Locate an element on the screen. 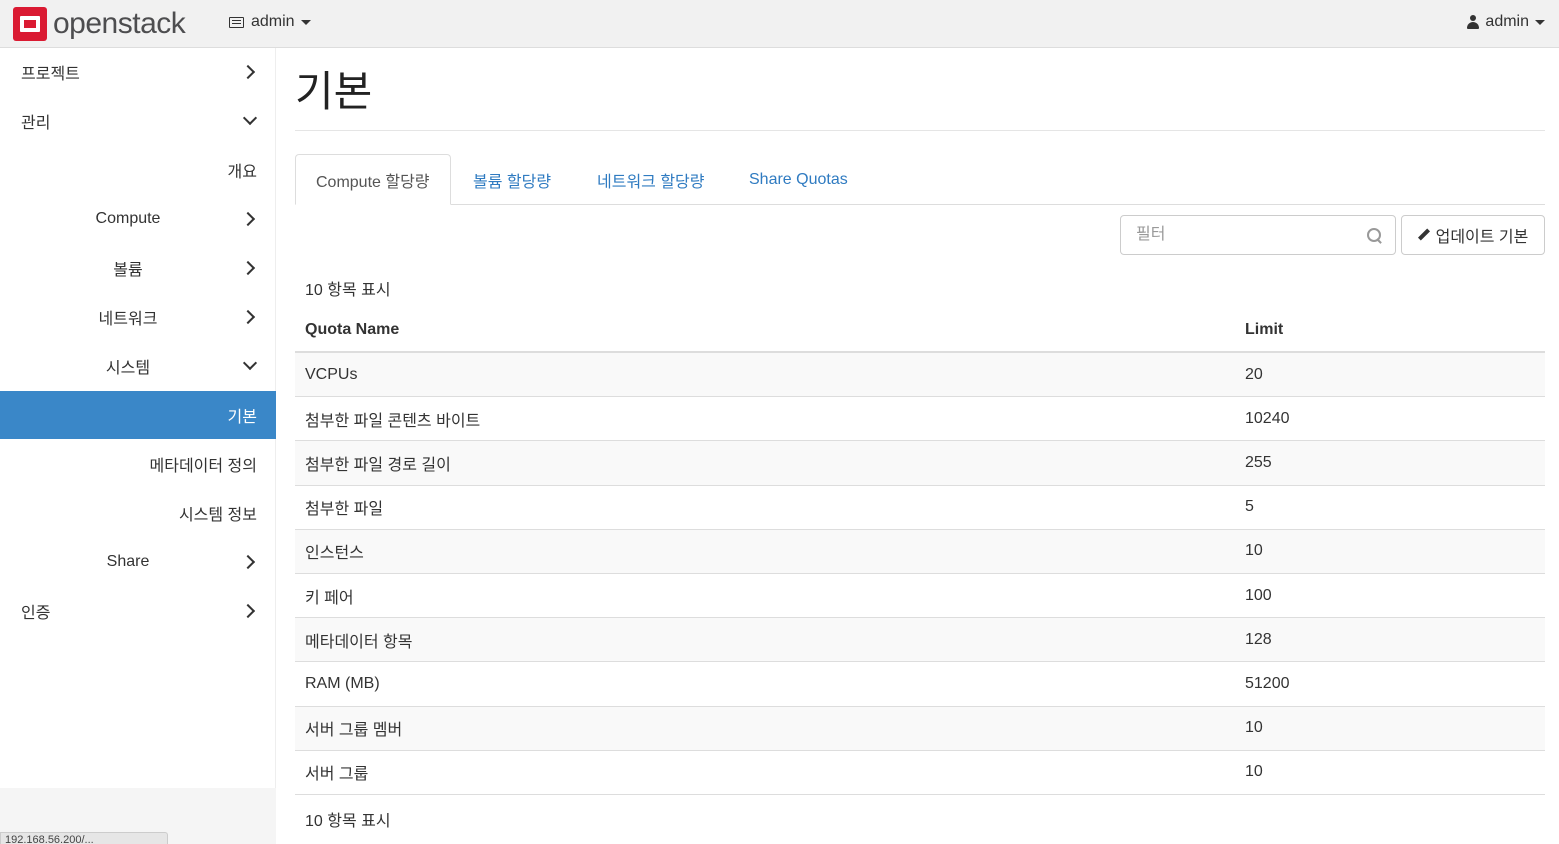 This screenshot has width=1559, height=844. quota-name-cell: 인스턴스 is located at coordinates (334, 554).